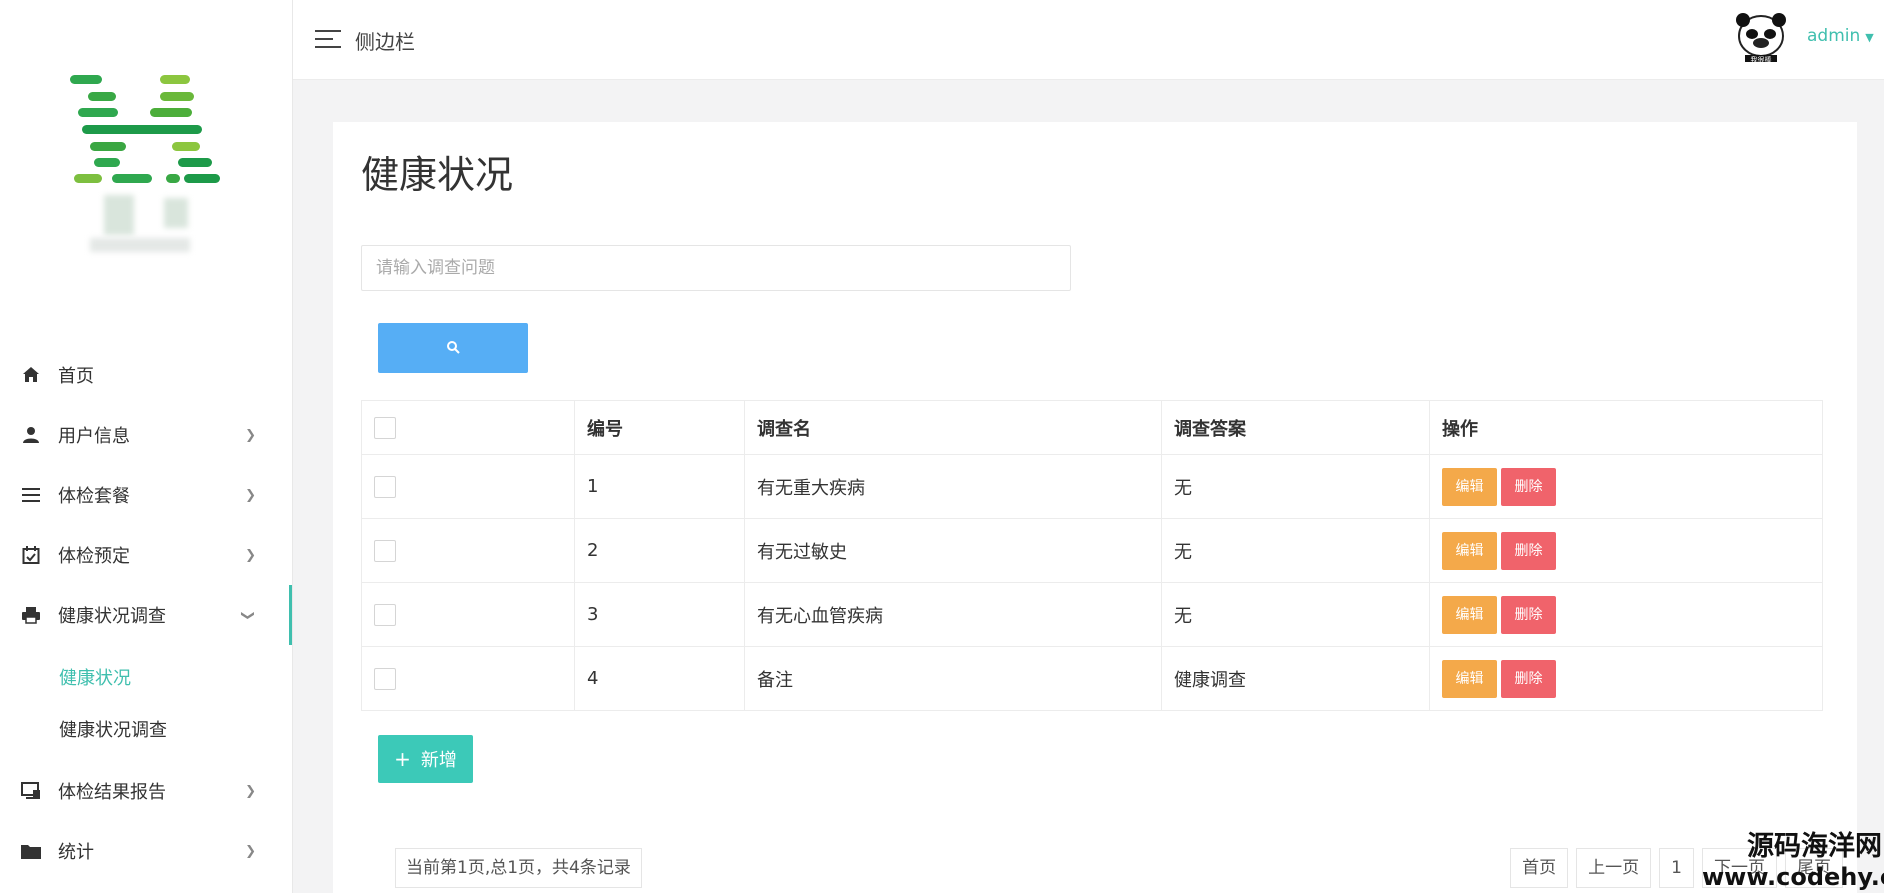  I want to click on avatar: 我很棒, so click(1761, 40).